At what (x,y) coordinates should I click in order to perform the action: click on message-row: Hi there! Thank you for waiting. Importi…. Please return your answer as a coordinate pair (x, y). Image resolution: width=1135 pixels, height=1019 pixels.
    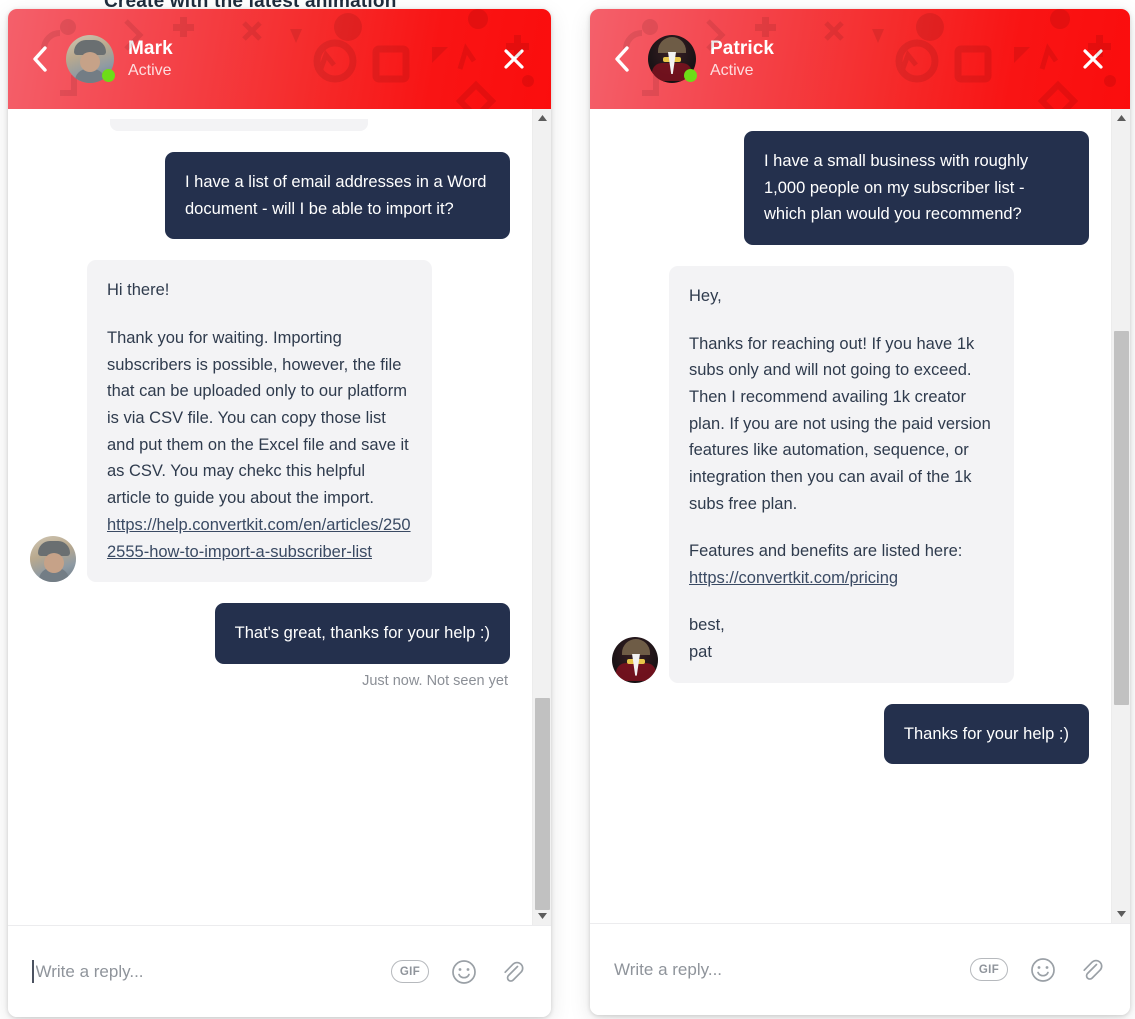
    Looking at the image, I should click on (270, 421).